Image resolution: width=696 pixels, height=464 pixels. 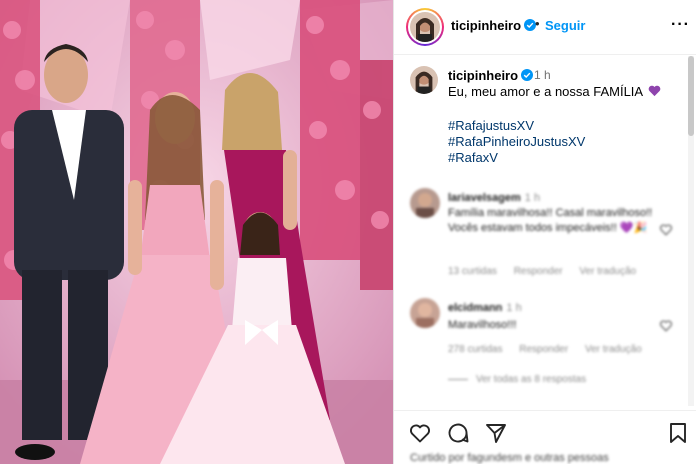 I want to click on header-username: ticipinheiro, so click(x=494, y=25).